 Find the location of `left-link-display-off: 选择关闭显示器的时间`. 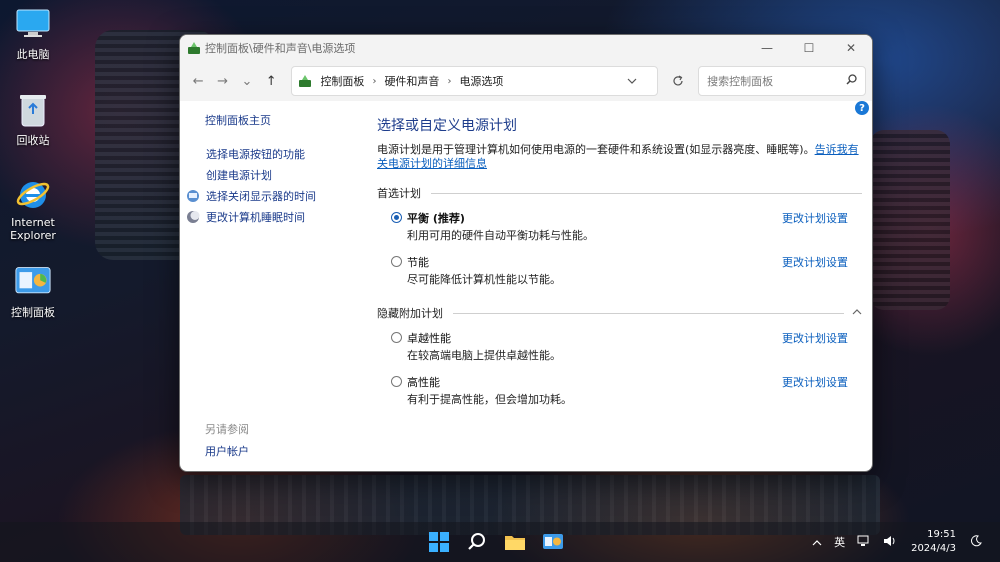

left-link-display-off: 选择关闭显示器的时间 is located at coordinates (251, 195).